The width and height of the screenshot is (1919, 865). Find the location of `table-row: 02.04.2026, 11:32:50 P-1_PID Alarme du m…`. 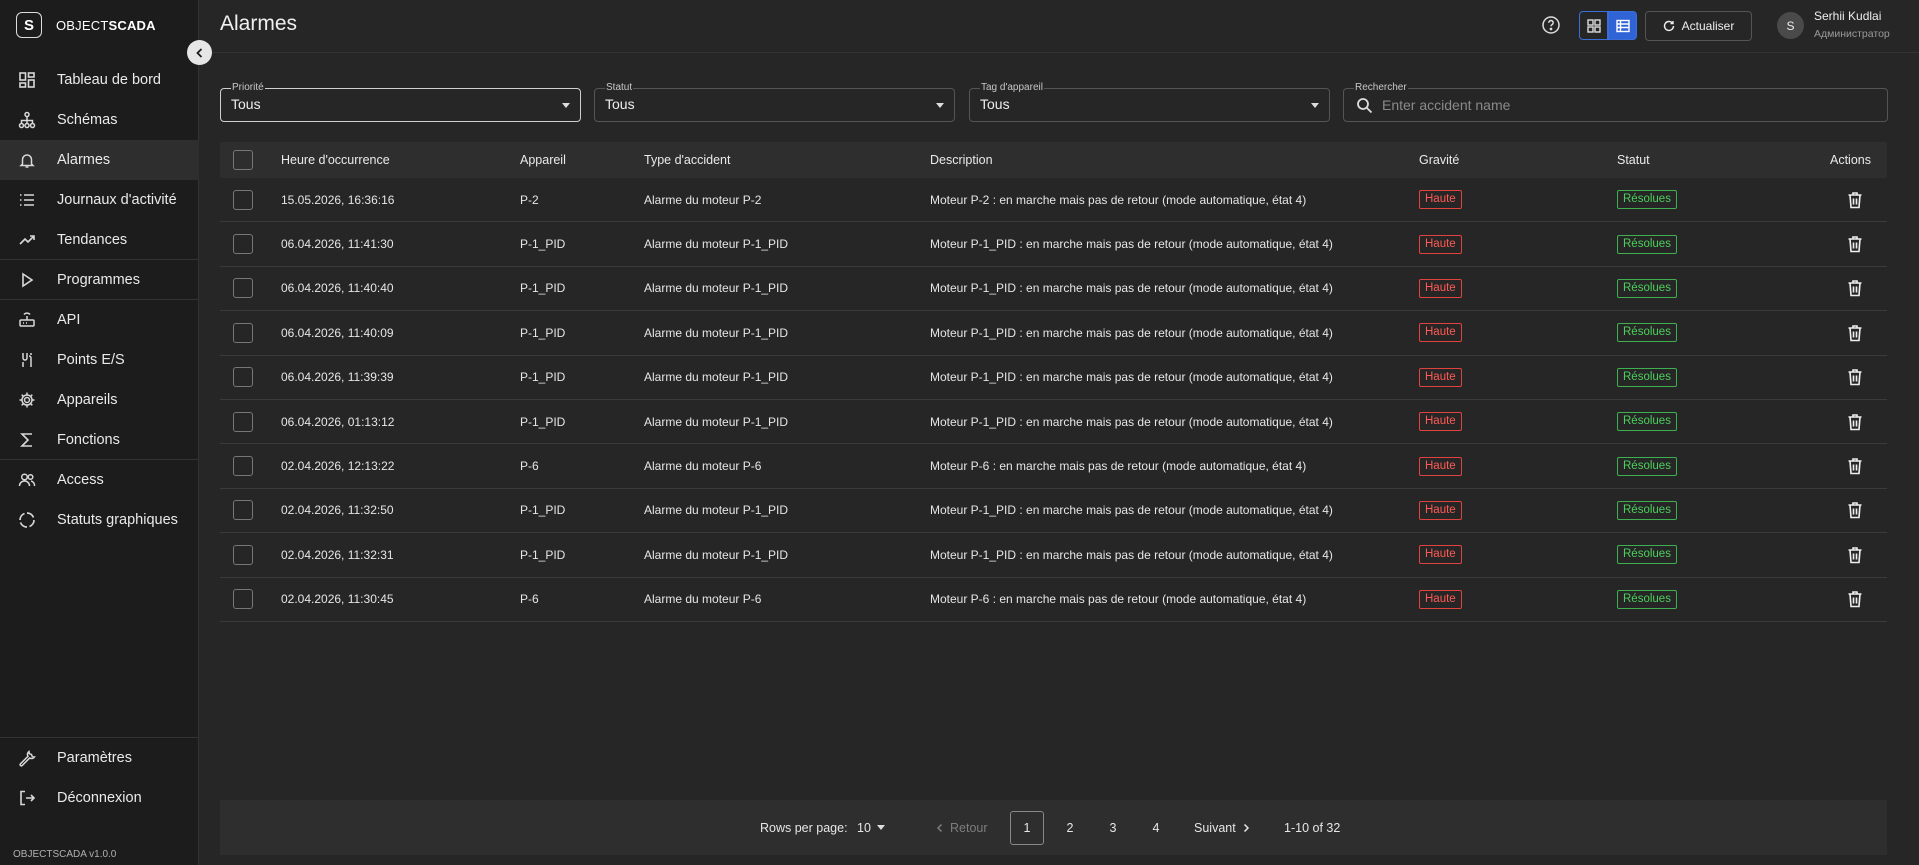

table-row: 02.04.2026, 11:32:50 P-1_PID Alarme du m… is located at coordinates (1053, 511).